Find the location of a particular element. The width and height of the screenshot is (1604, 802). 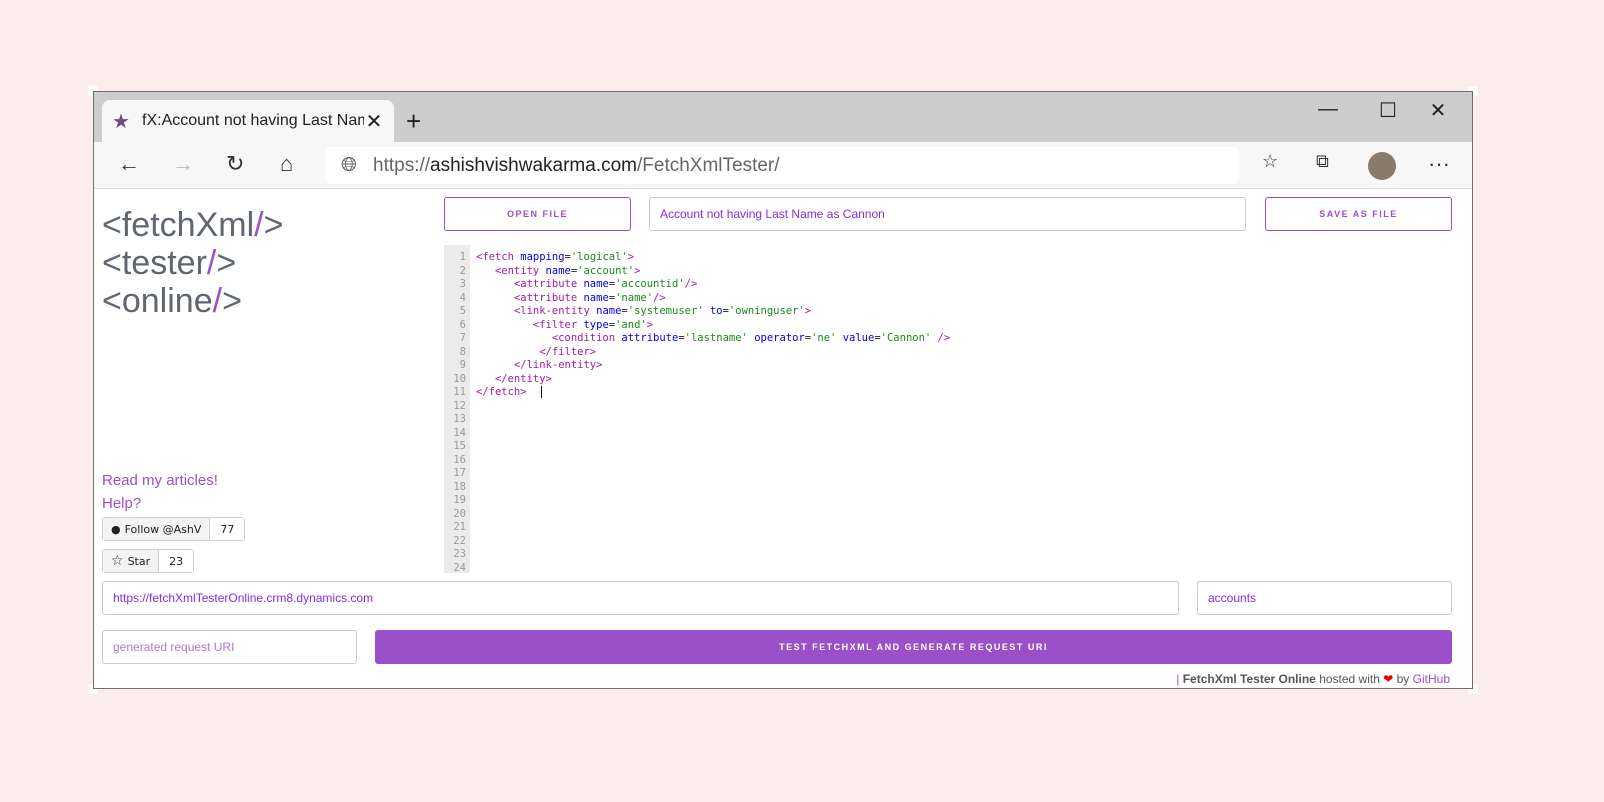

line-number: 18 is located at coordinates (459, 486).